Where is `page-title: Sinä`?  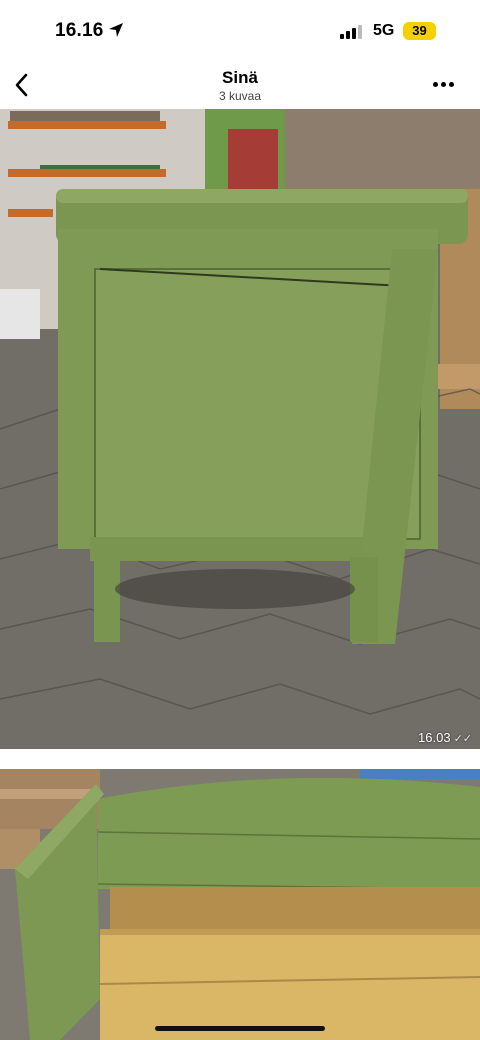
page-title: Sinä is located at coordinates (240, 77).